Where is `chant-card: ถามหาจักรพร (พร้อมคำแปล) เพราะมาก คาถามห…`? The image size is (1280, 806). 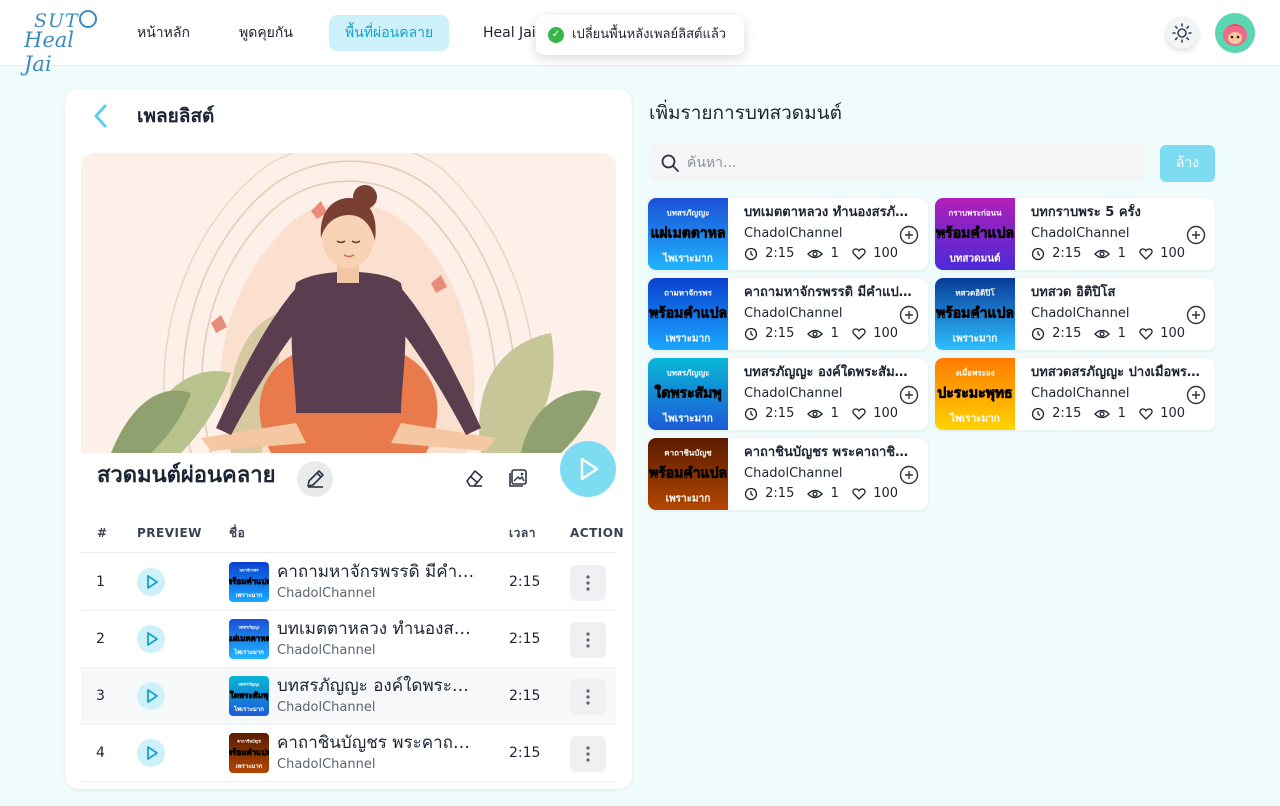
chant-card: ถามหาจักรพร (พร้อมคำแปล) เพราะมาก คาถามห… is located at coordinates (788, 314).